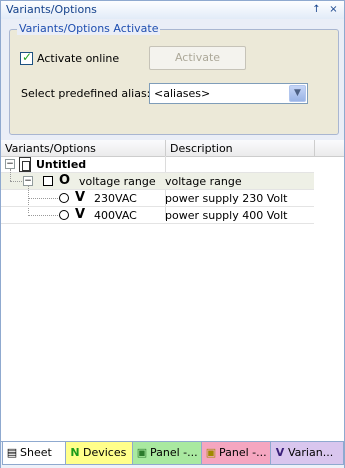 The height and width of the screenshot is (468, 345). I want to click on tree-row-untitled: − Untitled, so click(157, 164).